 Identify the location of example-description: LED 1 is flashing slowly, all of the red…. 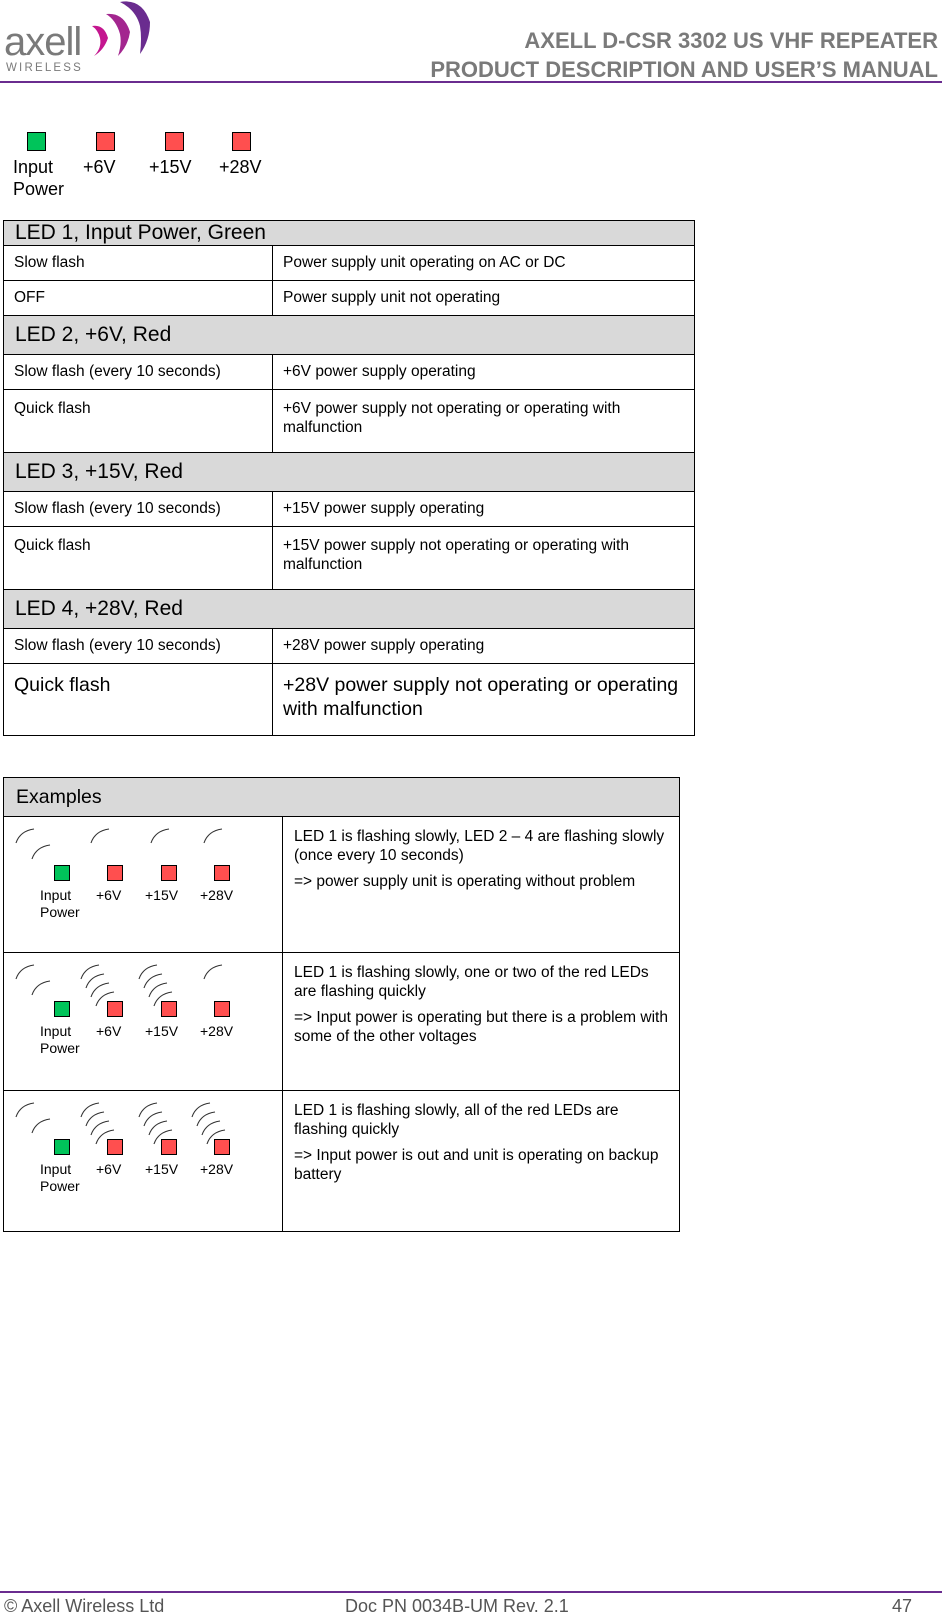
(456, 1120).